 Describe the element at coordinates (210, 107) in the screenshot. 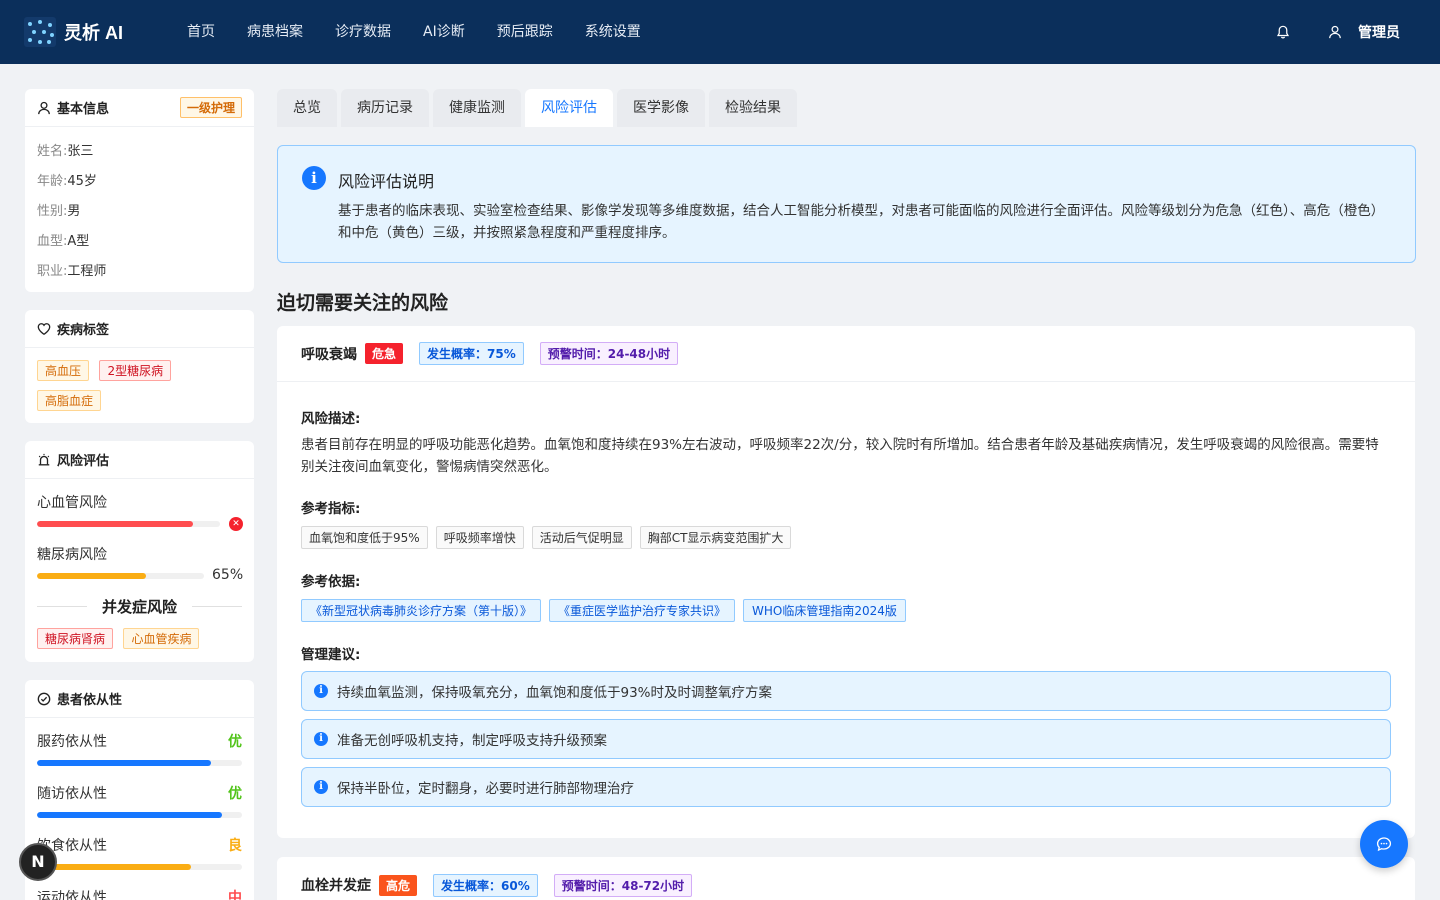

I see `care-level-badge: 一级护理` at that location.